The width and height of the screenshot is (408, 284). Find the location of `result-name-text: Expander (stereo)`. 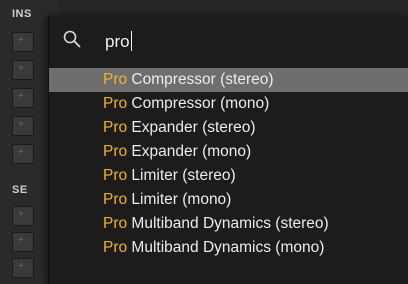

result-name-text: Expander (stereo) is located at coordinates (191, 127).